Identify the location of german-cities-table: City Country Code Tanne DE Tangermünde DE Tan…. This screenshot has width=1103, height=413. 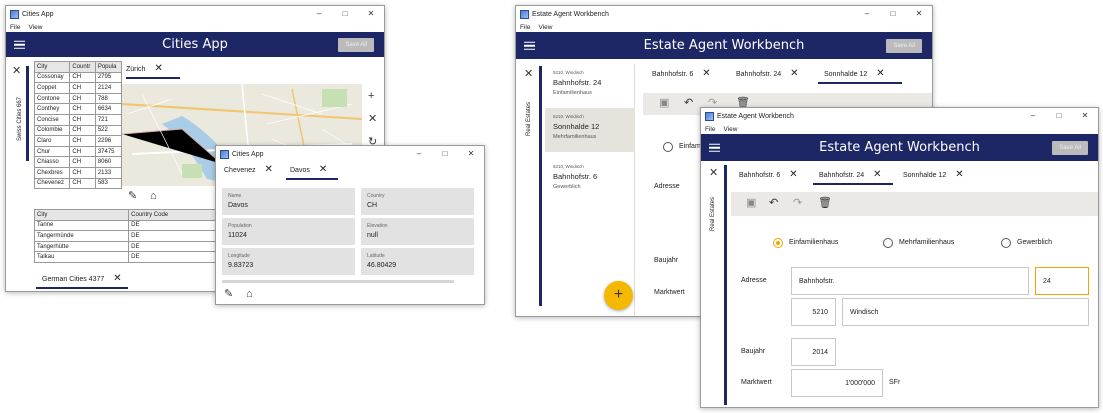
(128, 236).